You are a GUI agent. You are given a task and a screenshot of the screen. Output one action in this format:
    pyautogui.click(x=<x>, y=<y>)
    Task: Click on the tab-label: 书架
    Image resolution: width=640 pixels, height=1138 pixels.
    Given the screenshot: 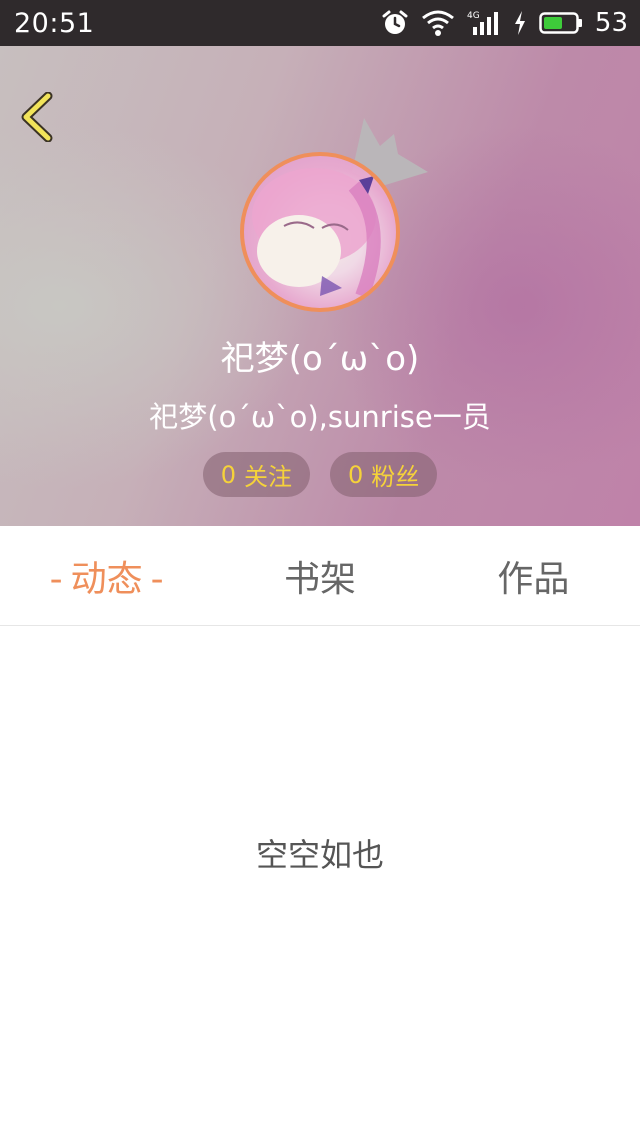 What is the action you would take?
    pyautogui.click(x=319, y=579)
    